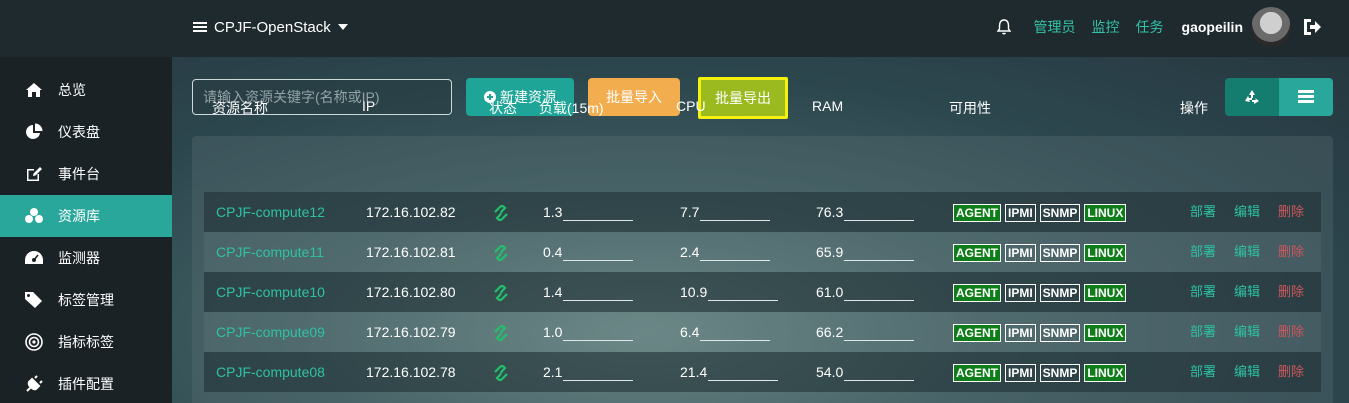 The image size is (1349, 403). Describe the element at coordinates (270, 372) in the screenshot. I see `resource-name-link: CPJF-compute08` at that location.